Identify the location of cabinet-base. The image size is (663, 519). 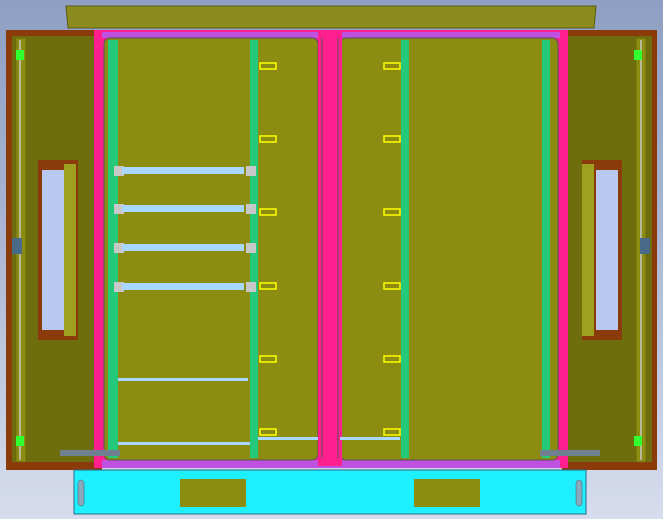
(330, 492).